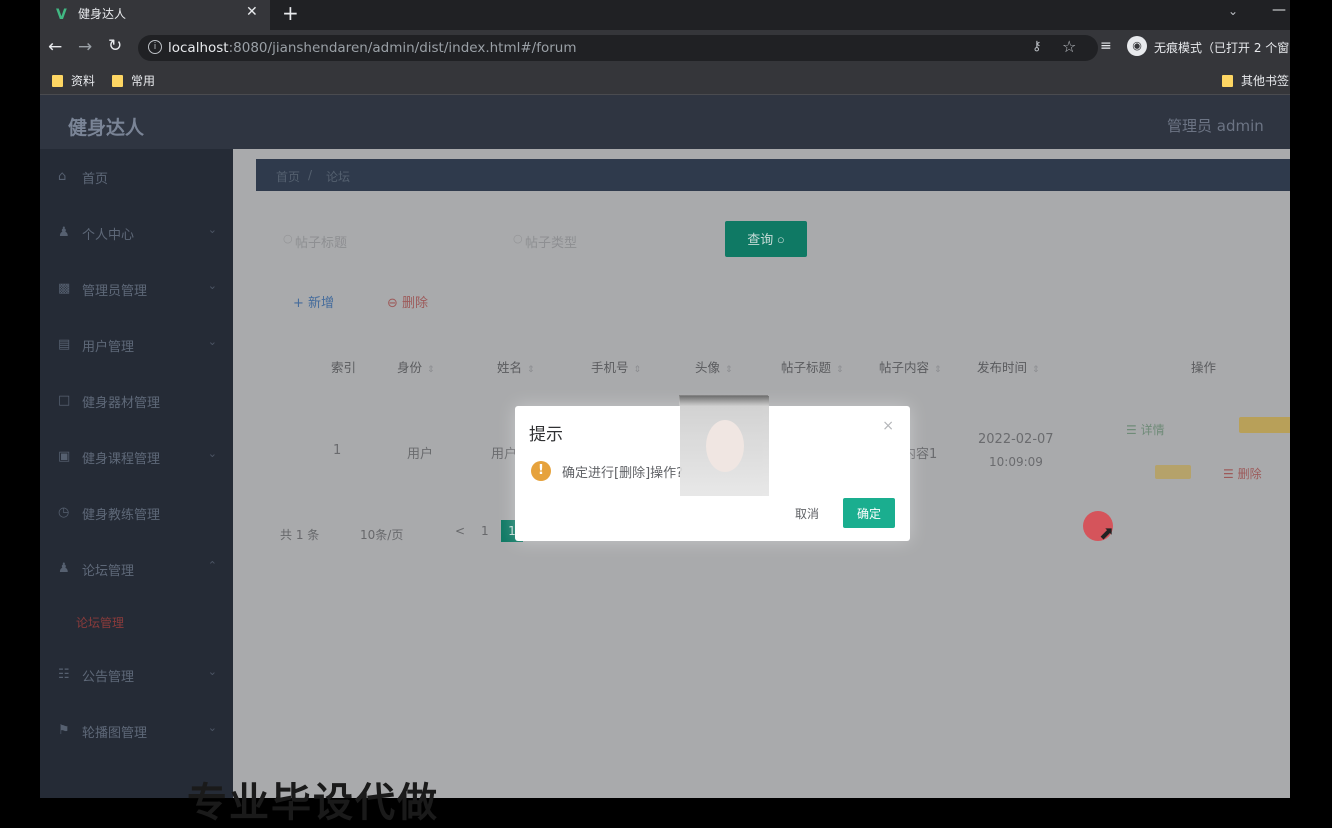  Describe the element at coordinates (1016, 439) in the screenshot. I see `row-time-date: 2022-02-07` at that location.